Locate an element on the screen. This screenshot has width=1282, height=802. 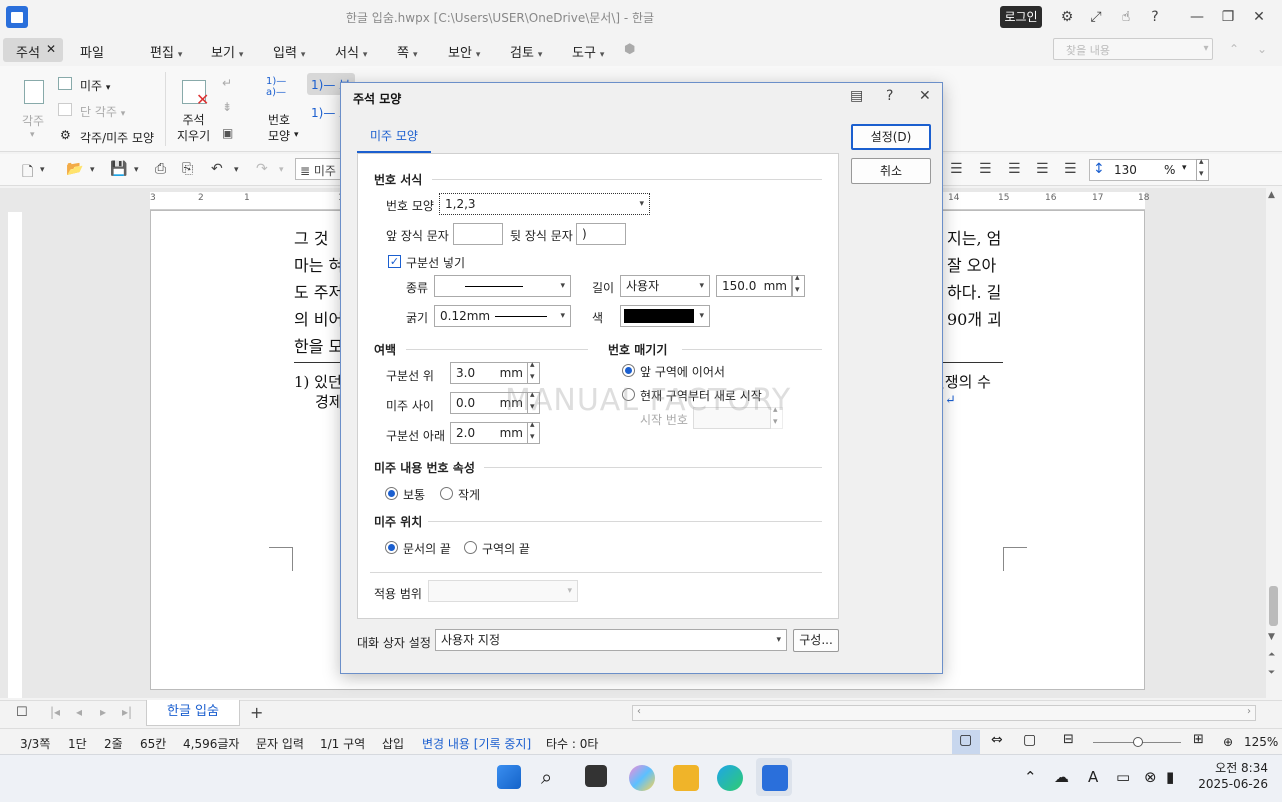
suffix-input: ) is located at coordinates (601, 234).